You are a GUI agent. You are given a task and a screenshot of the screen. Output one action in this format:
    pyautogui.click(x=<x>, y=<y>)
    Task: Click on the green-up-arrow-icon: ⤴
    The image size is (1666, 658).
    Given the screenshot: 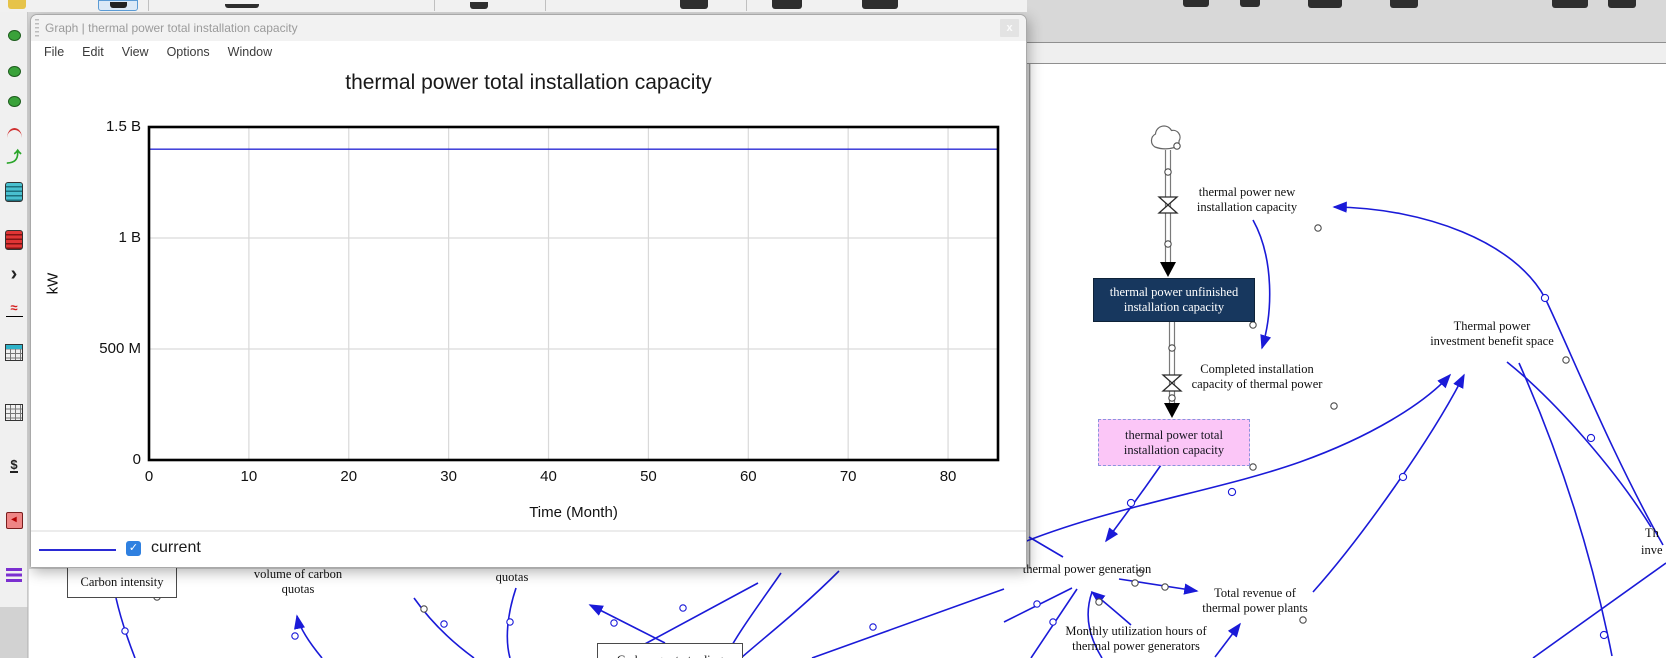 What is the action you would take?
    pyautogui.click(x=14, y=157)
    